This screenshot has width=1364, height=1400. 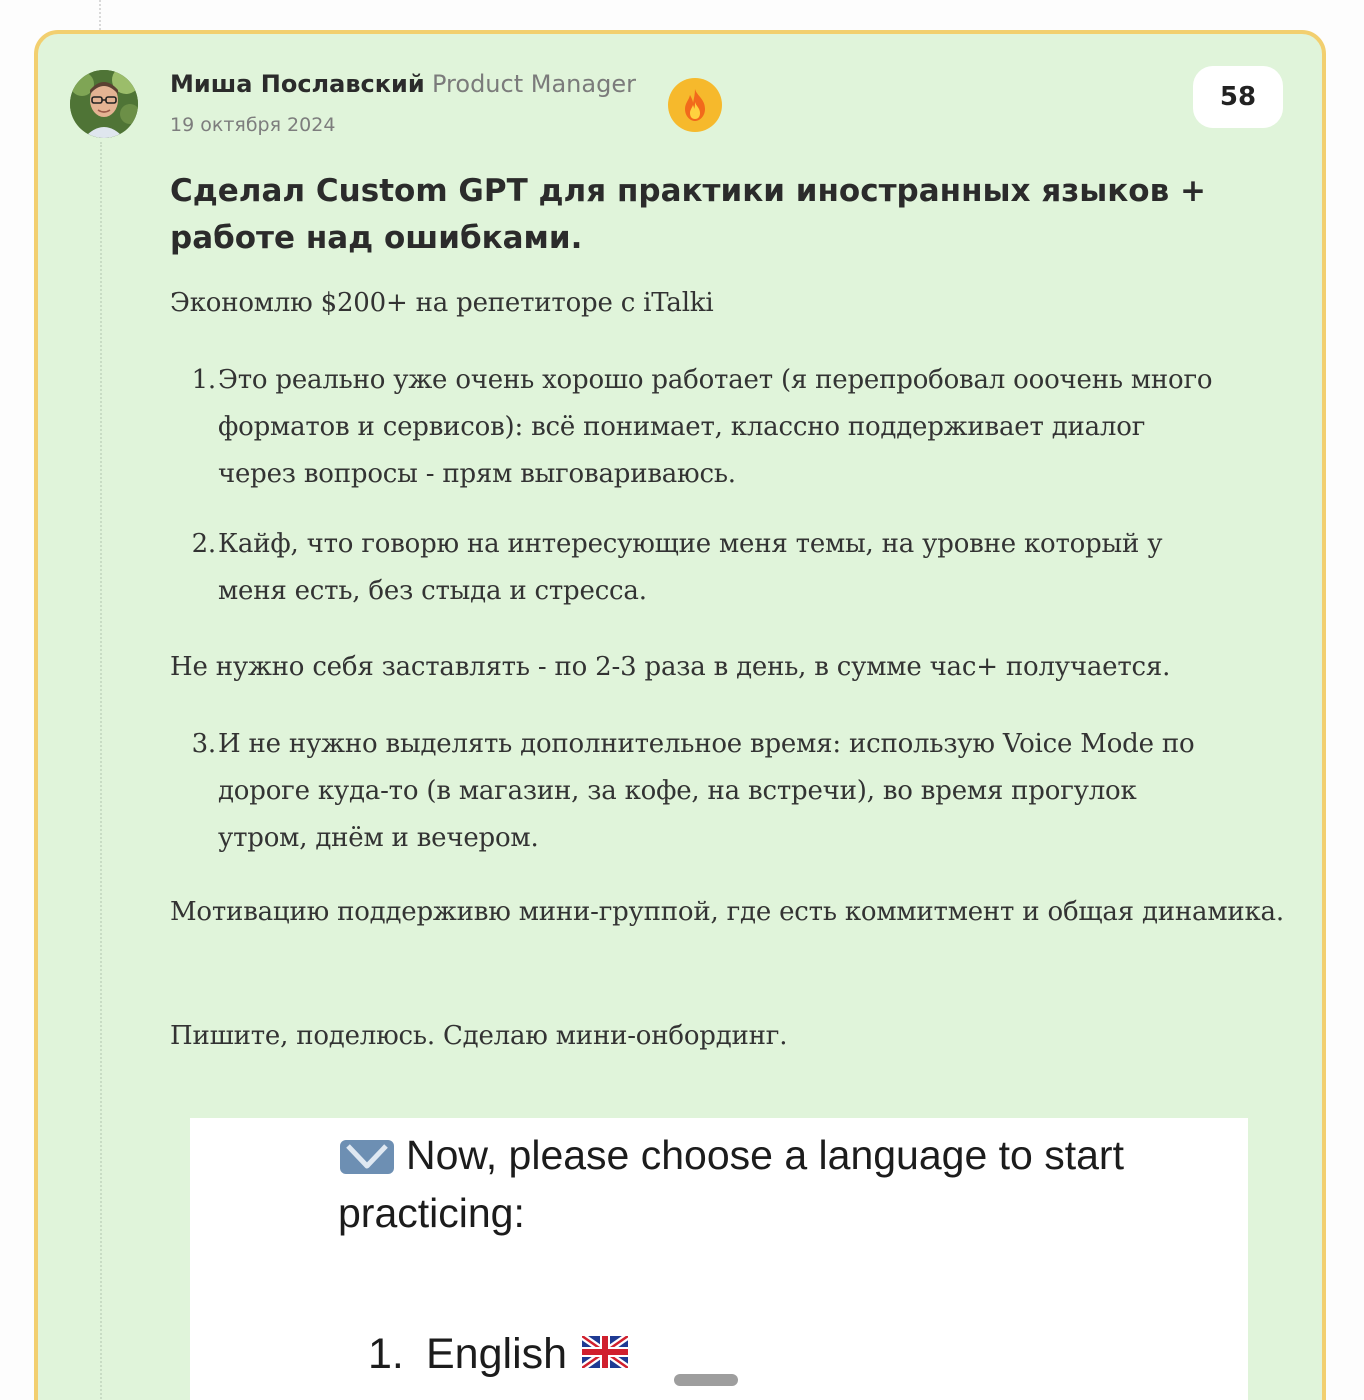 I want to click on fire-icon, so click(x=695, y=105).